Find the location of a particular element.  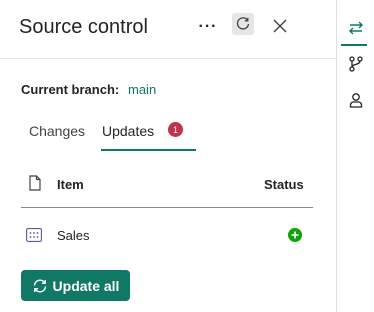

source-control-icon is located at coordinates (356, 28).